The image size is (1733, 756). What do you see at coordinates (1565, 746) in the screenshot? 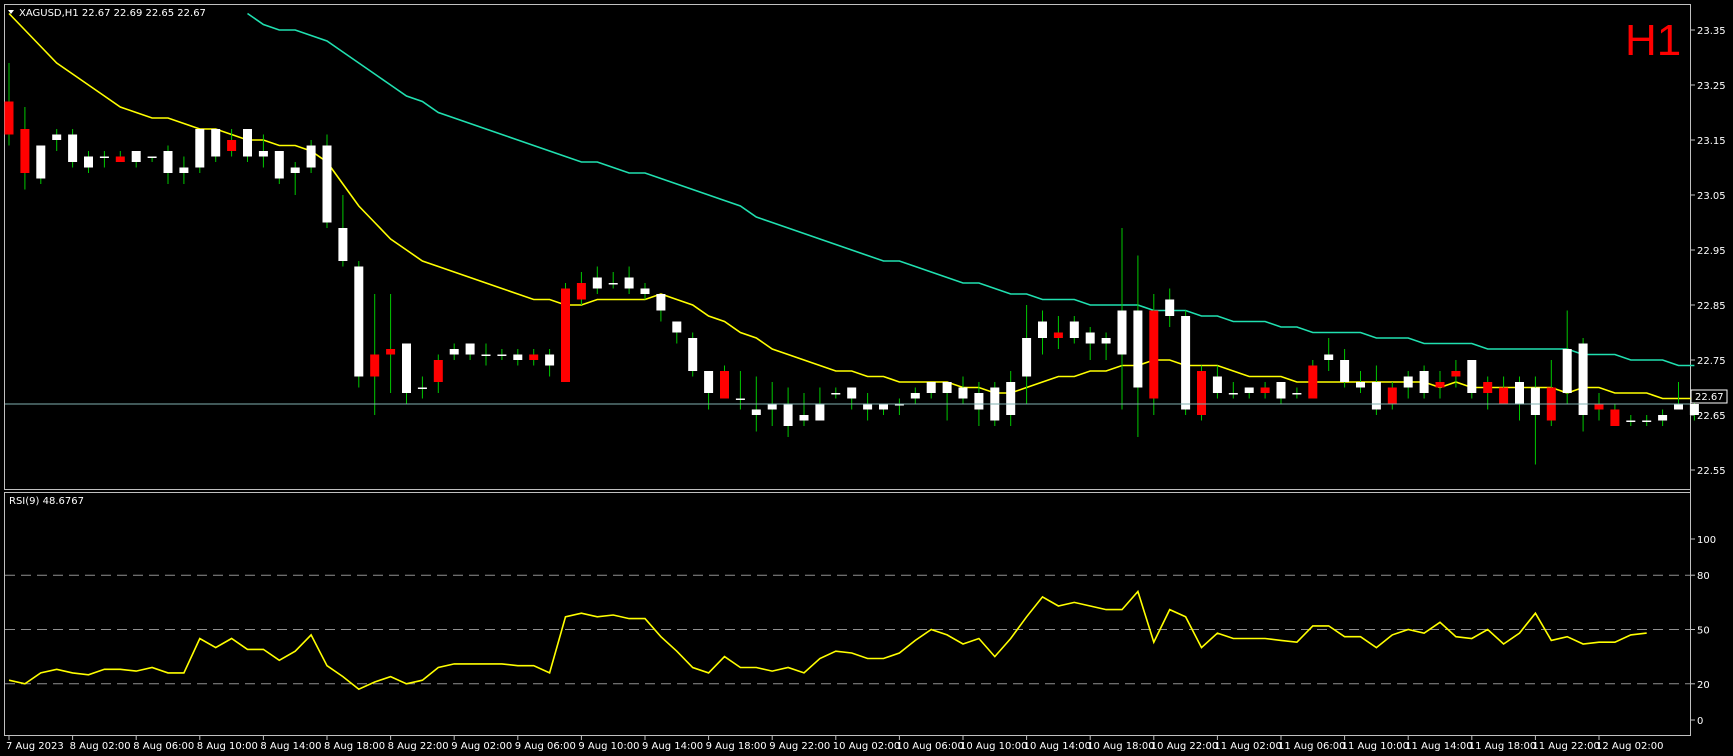
I see `time-tick-label: 11 Aug 22:00` at bounding box center [1565, 746].